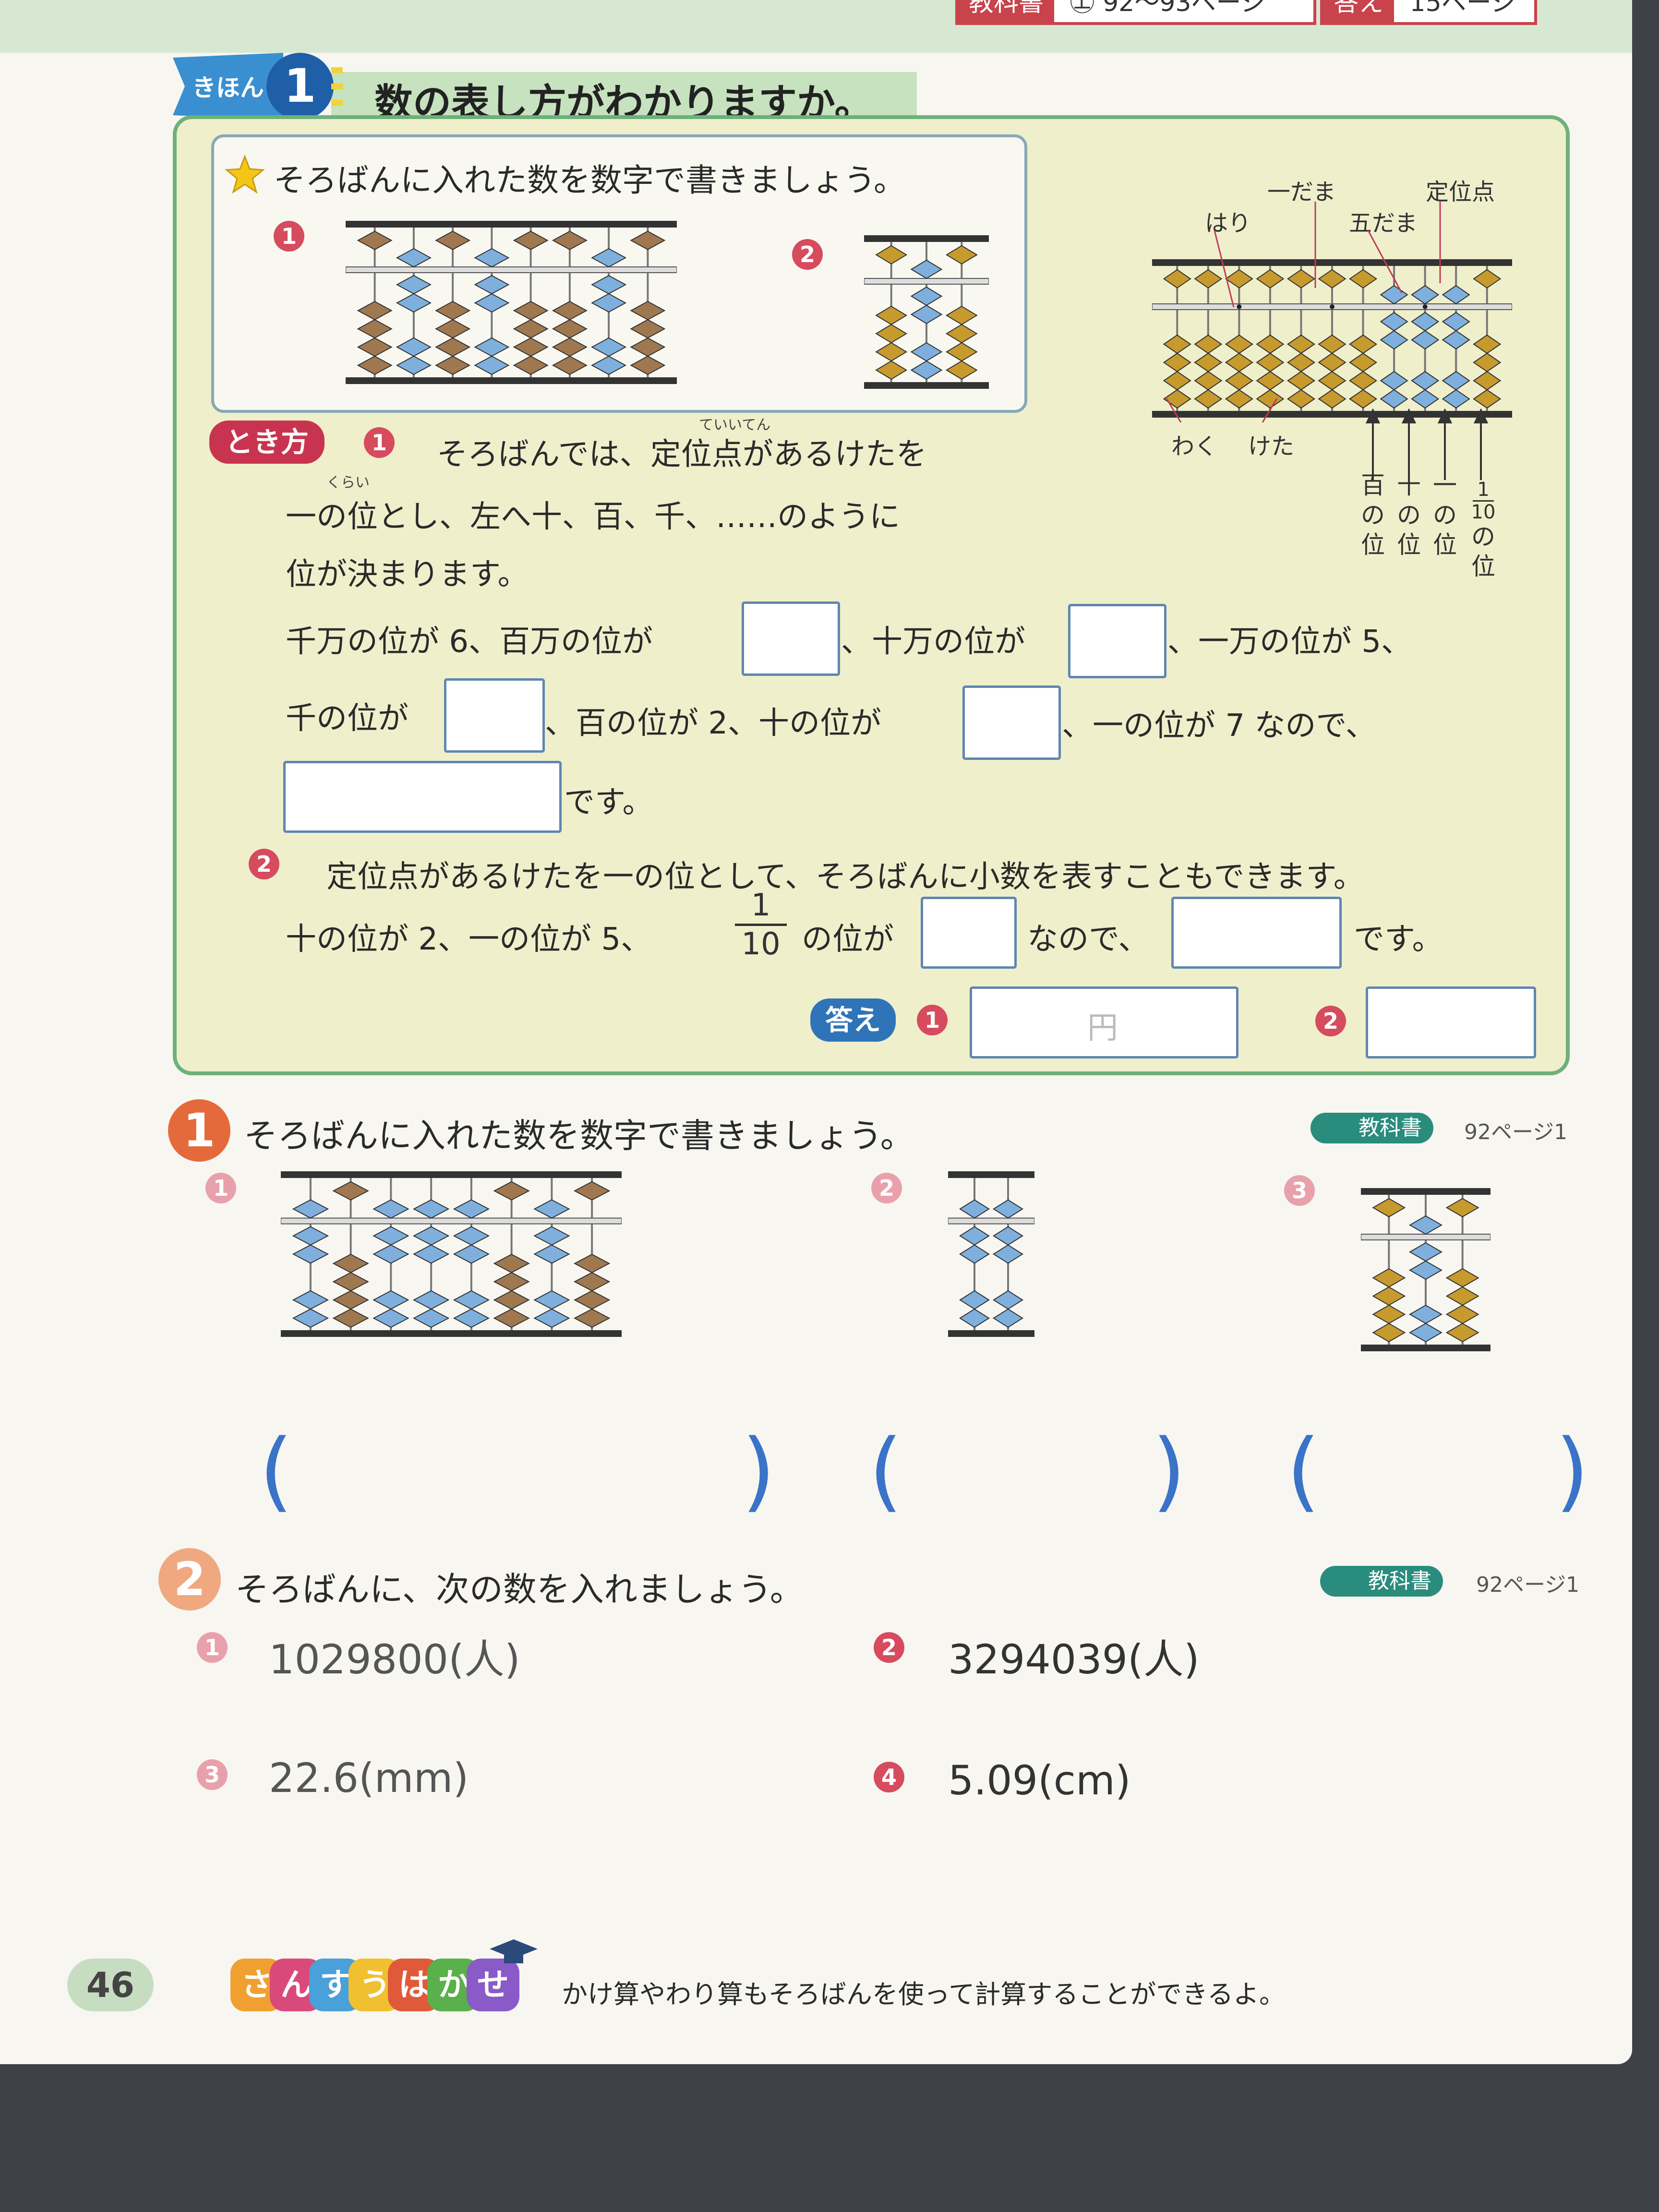 The image size is (1659, 2212). Describe the element at coordinates (1572, 1471) in the screenshot. I see `q1-answer-3-close: )` at that location.